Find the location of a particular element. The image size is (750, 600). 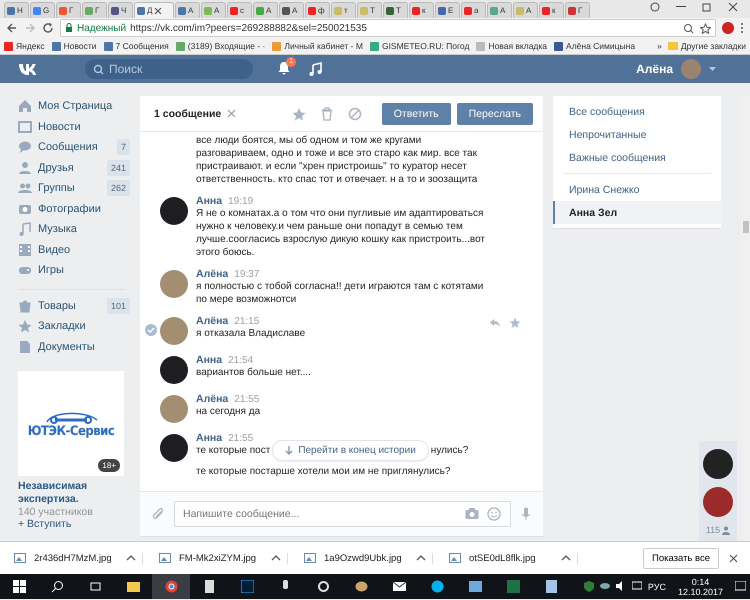

user-name: Алёна is located at coordinates (654, 69).